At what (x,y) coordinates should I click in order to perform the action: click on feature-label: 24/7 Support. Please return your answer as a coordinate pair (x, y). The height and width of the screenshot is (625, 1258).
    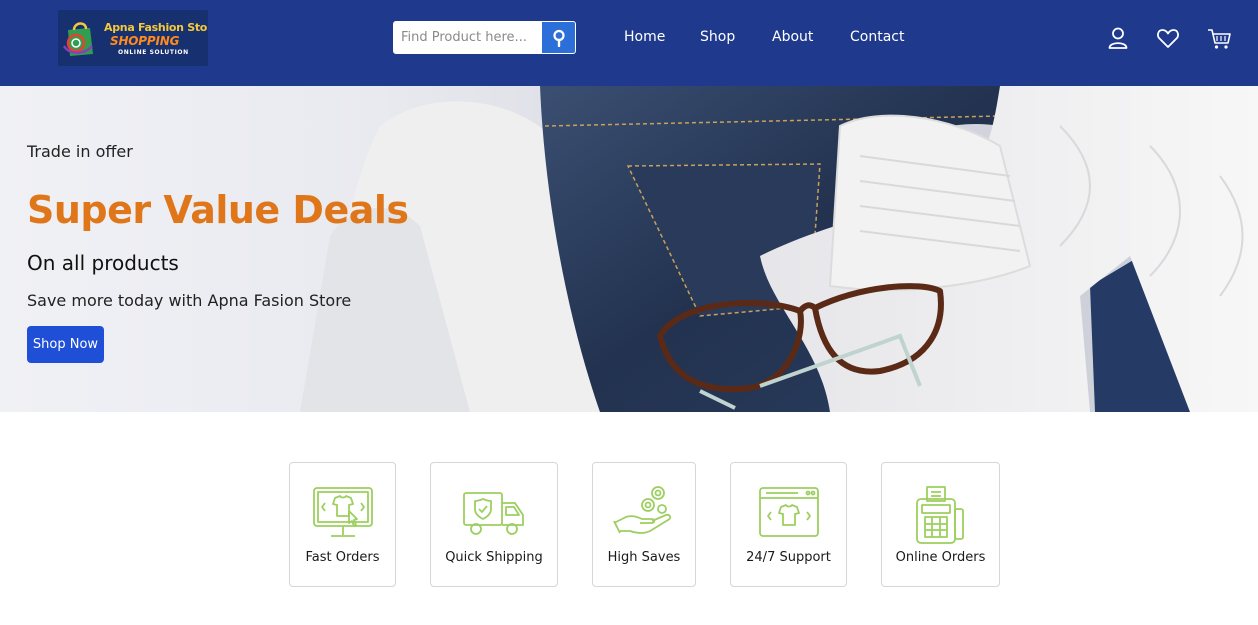
    Looking at the image, I should click on (788, 557).